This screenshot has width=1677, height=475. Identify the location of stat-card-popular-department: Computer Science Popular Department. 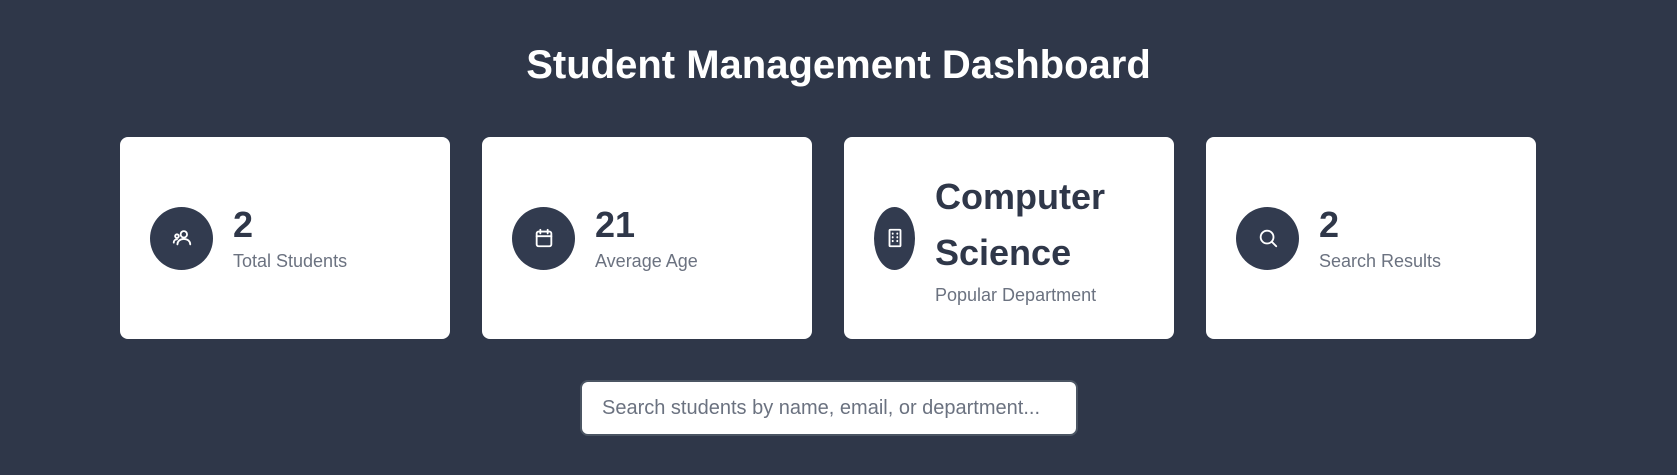
(1009, 238).